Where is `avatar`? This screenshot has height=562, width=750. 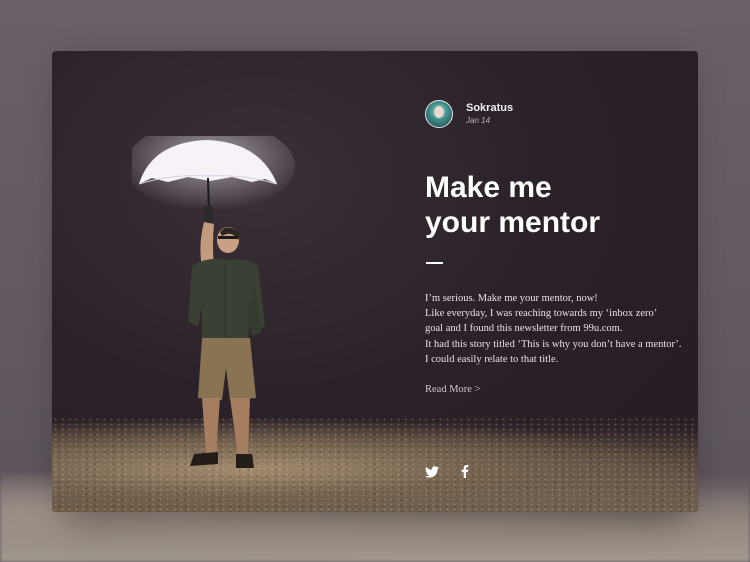 avatar is located at coordinates (439, 114).